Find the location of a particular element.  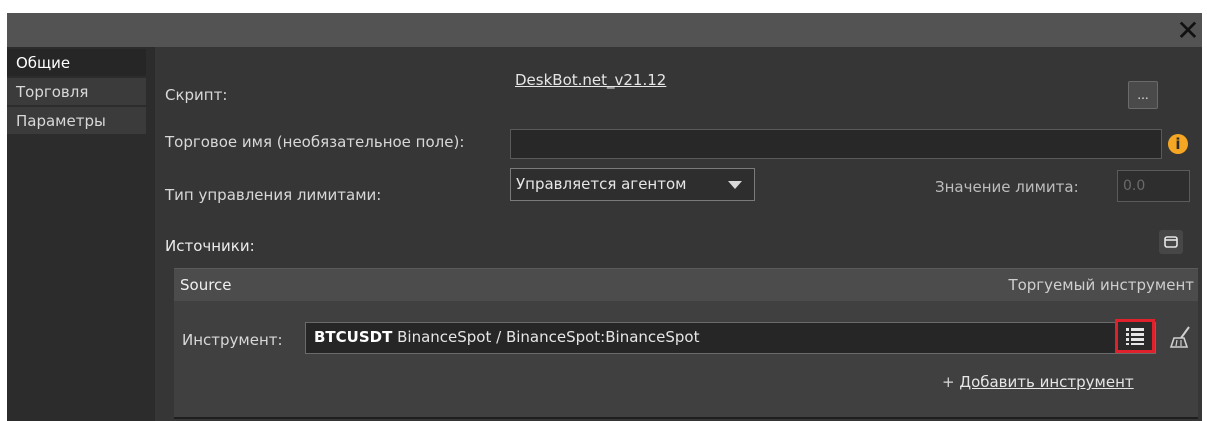

column-traded-instrument: Торгуемый инструмент is located at coordinates (1101, 285).